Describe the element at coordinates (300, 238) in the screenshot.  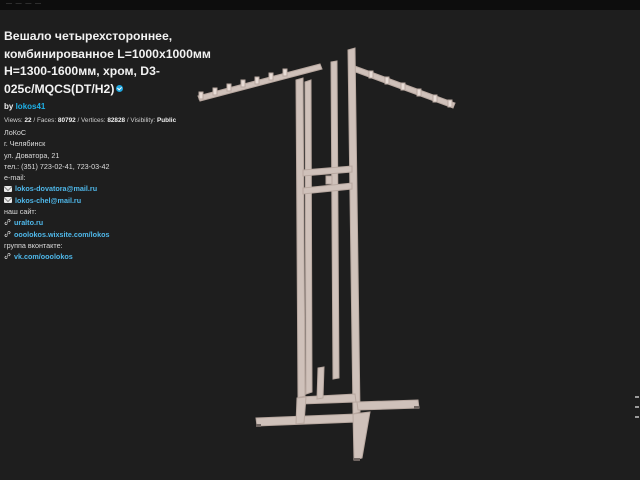
I see `rack-upright-left-outer` at that location.